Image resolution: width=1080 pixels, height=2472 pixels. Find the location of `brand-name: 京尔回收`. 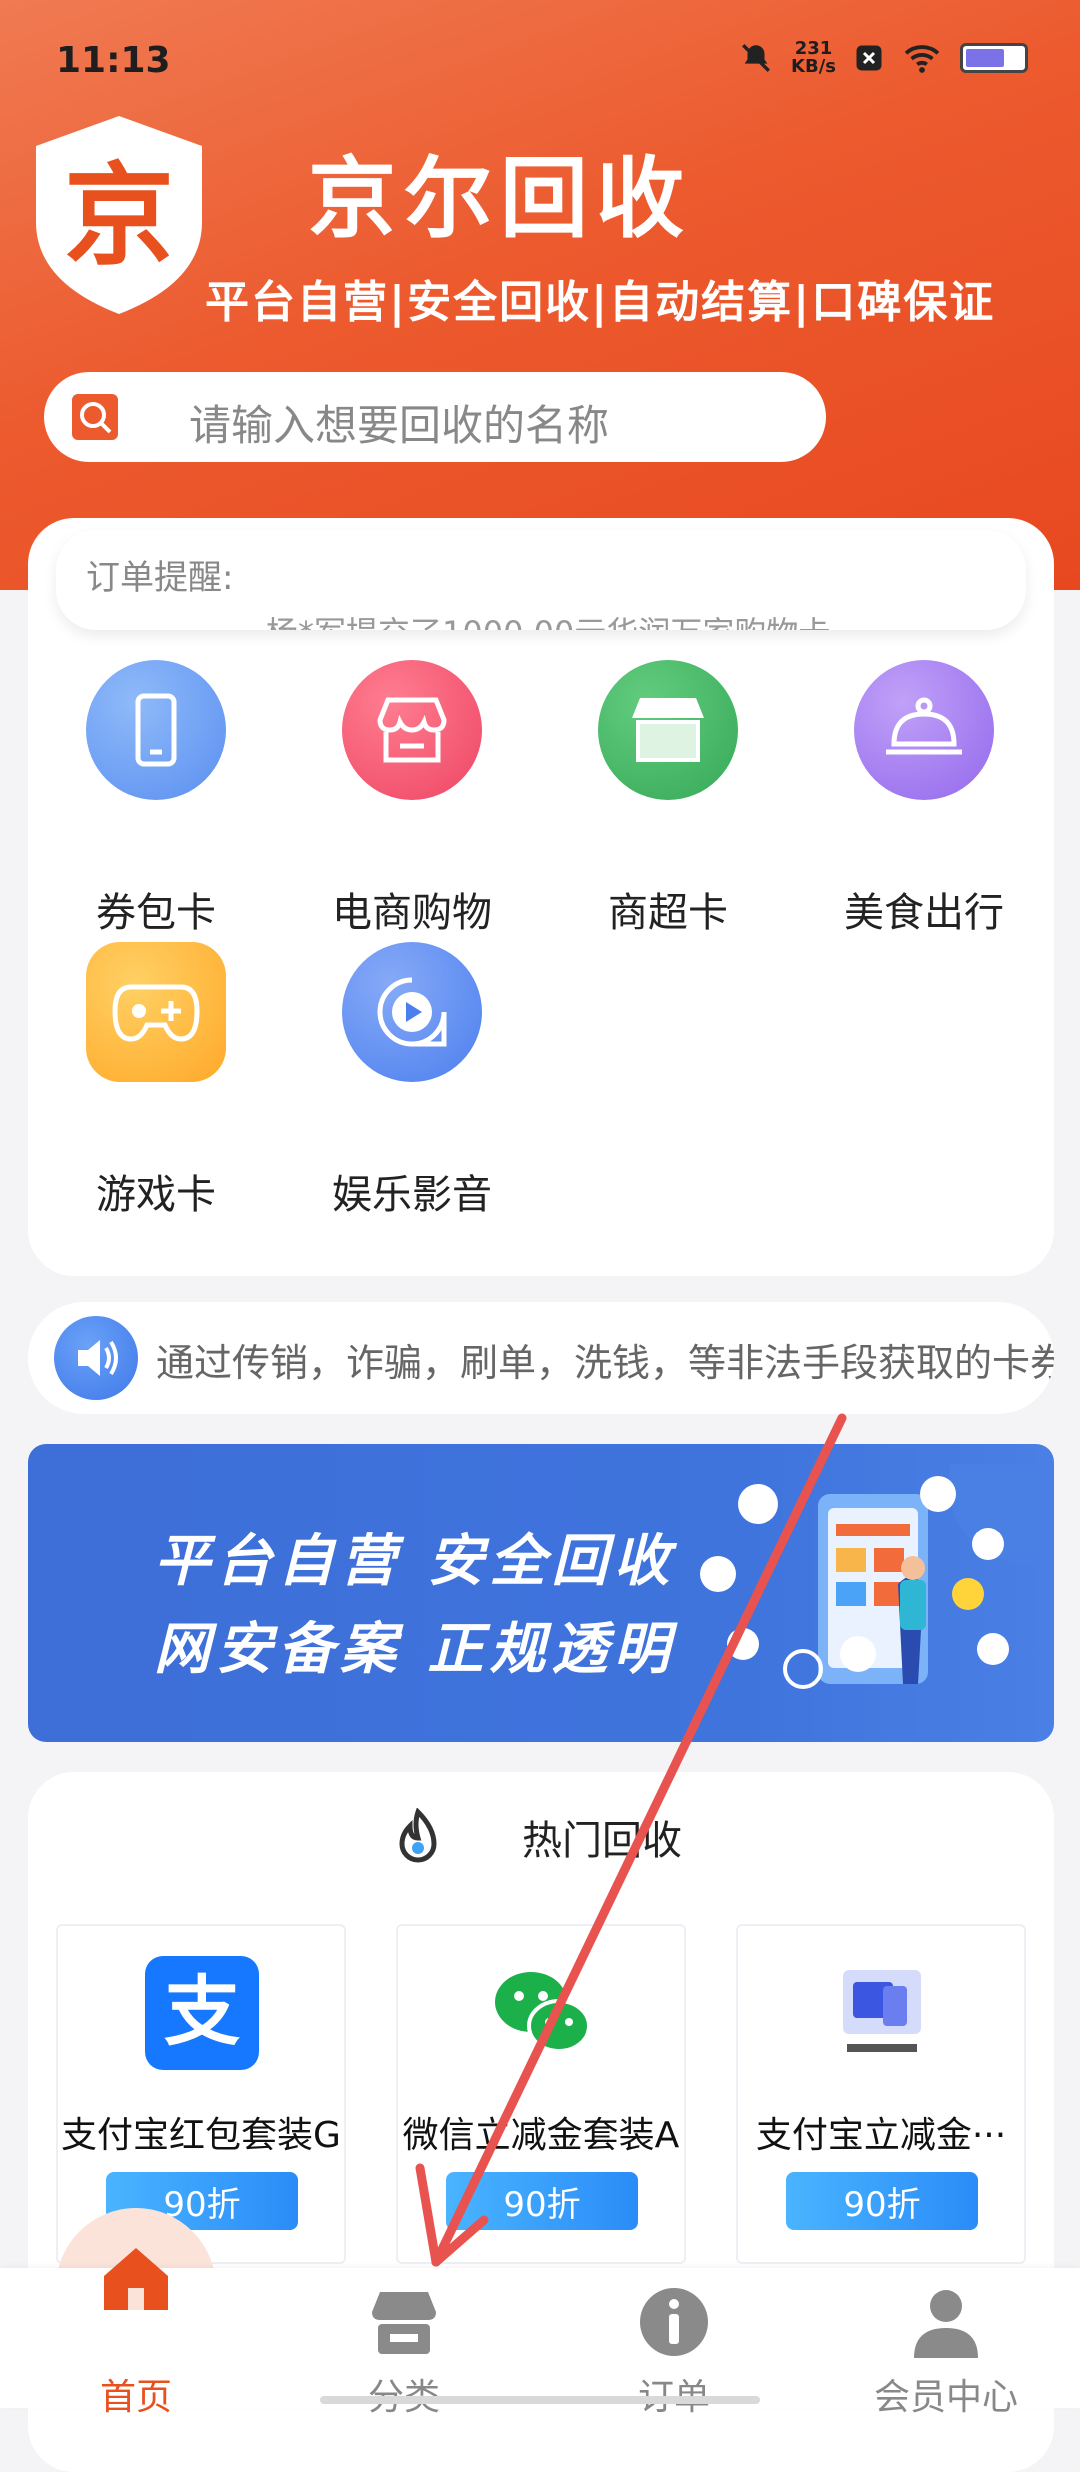

brand-name: 京尔回收 is located at coordinates (500, 198).